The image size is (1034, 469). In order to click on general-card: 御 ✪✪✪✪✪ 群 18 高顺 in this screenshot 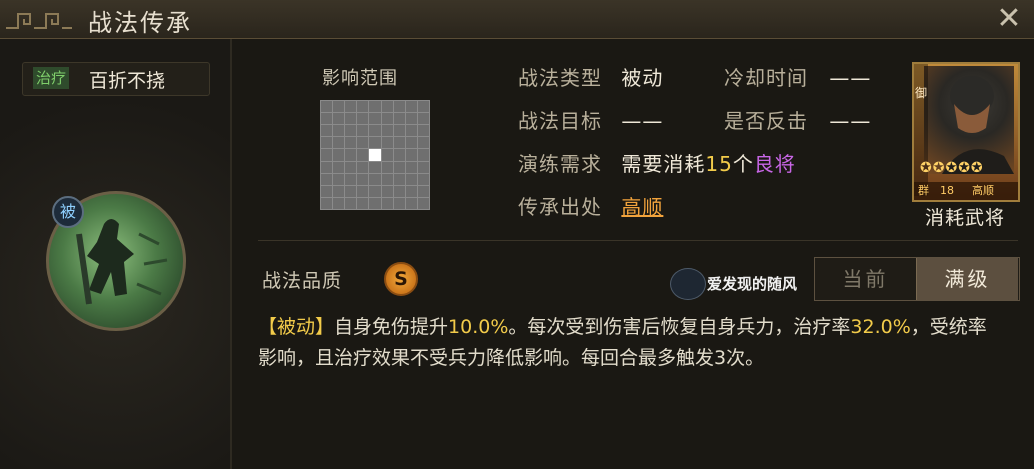, I will do `click(966, 132)`.